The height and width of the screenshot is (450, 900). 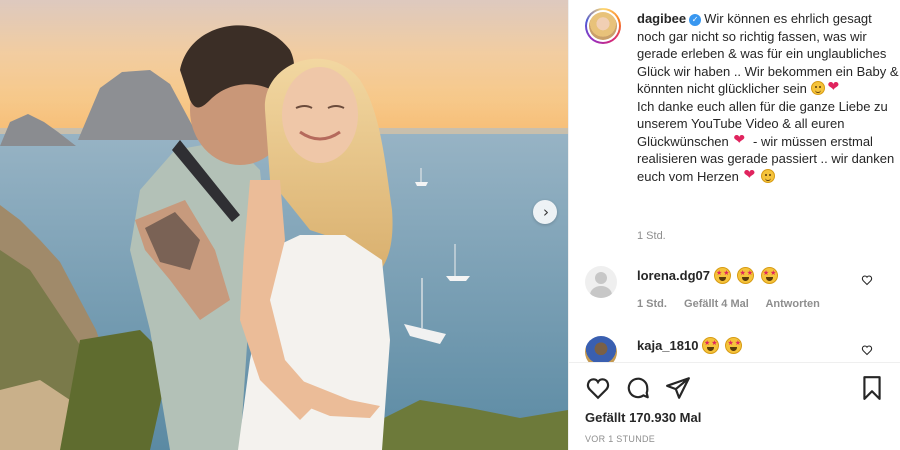 I want to click on likes-count: Gefällt 170.930 Mal, so click(x=643, y=417).